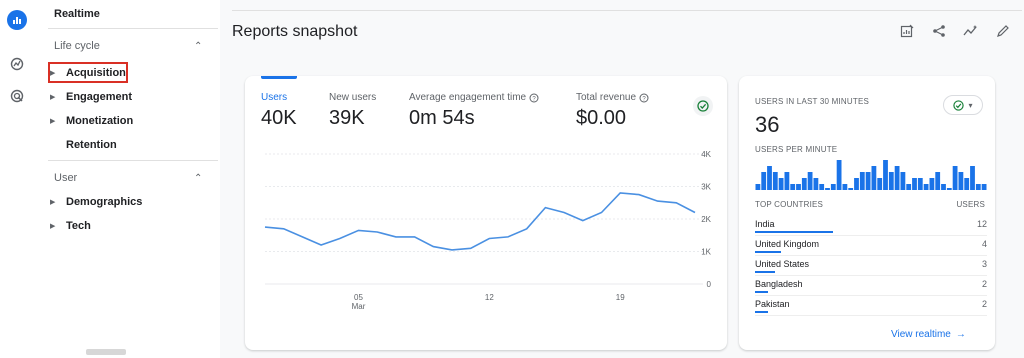 The height and width of the screenshot is (358, 1024). Describe the element at coordinates (767, 124) in the screenshot. I see `realtime-users-count: 36` at that location.